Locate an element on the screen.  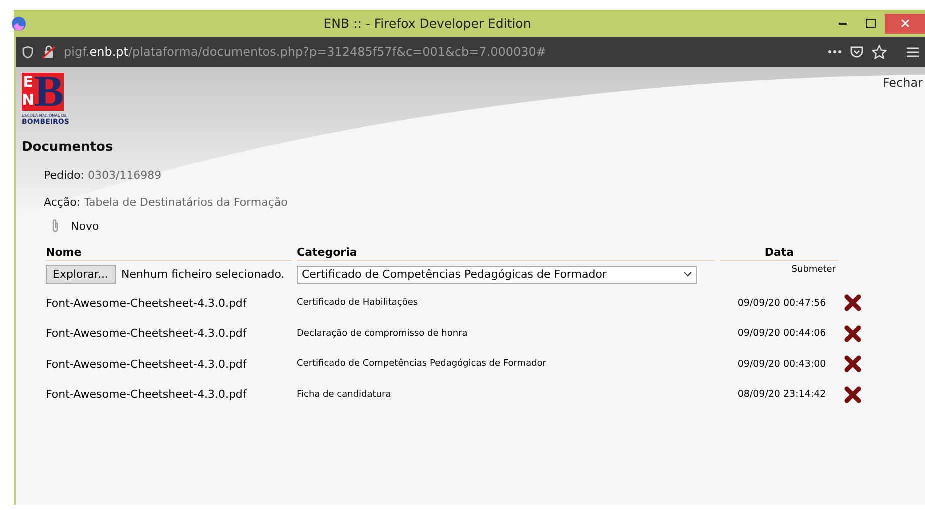
insecure-lock-icon is located at coordinates (49, 52).